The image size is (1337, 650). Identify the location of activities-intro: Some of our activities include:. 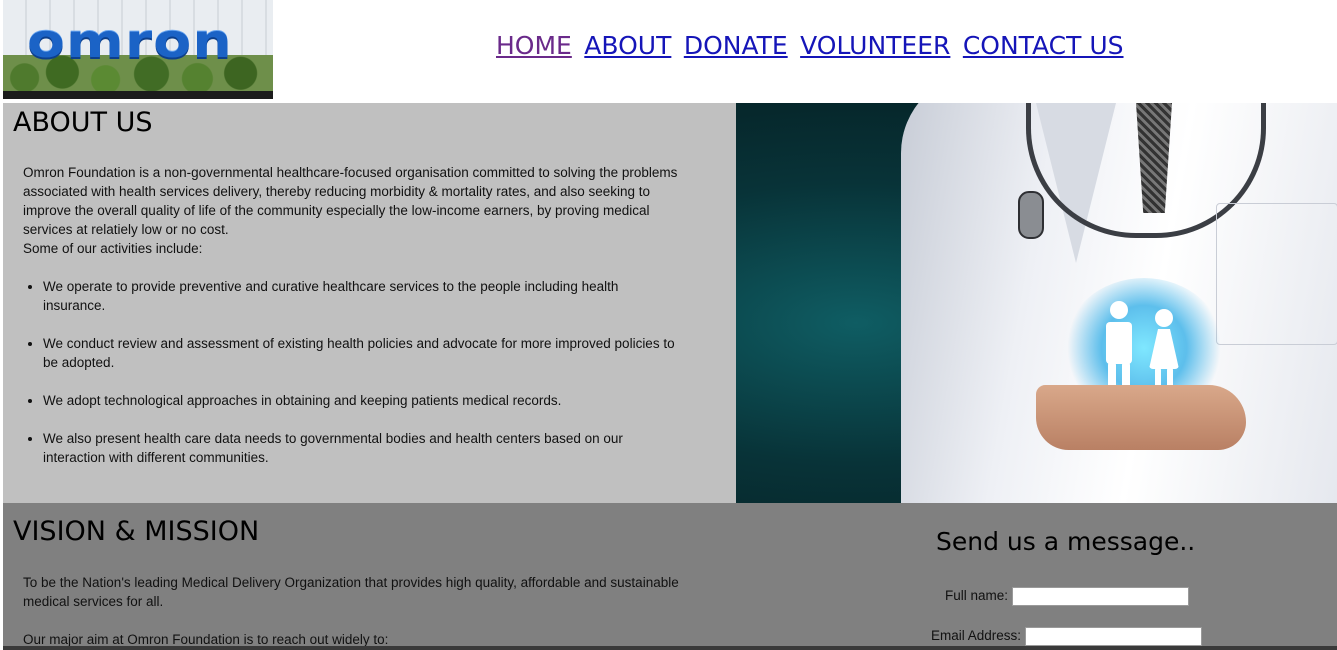
(113, 248).